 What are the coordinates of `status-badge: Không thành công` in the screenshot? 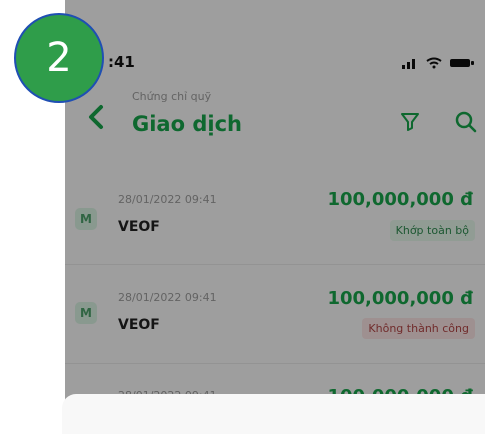 It's located at (418, 328).